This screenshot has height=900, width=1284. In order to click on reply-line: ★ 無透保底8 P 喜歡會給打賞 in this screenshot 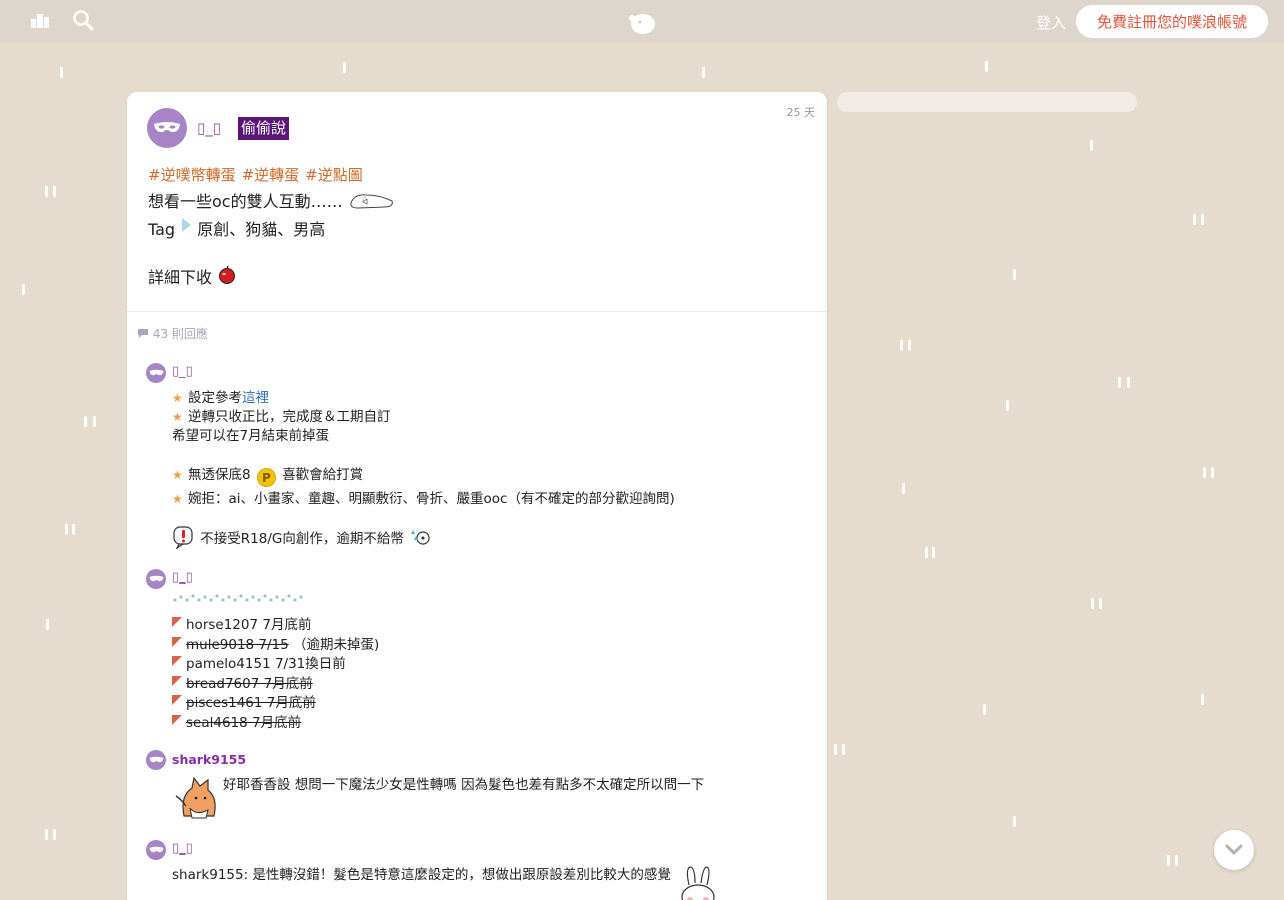, I will do `click(268, 477)`.